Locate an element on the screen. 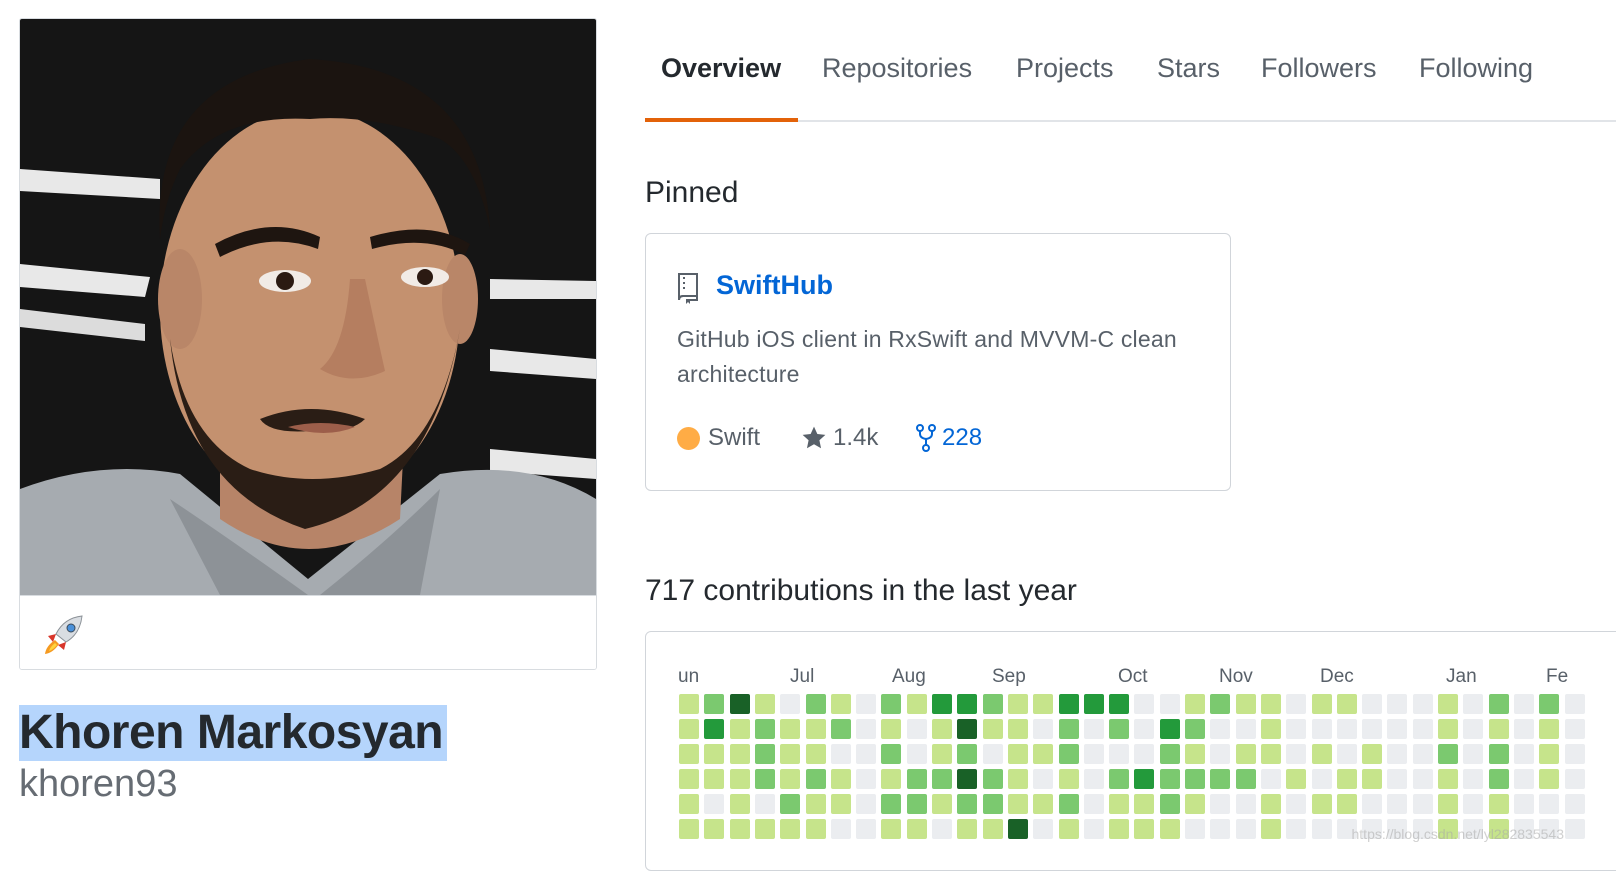  repo-forks-link: 228 is located at coordinates (949, 438).